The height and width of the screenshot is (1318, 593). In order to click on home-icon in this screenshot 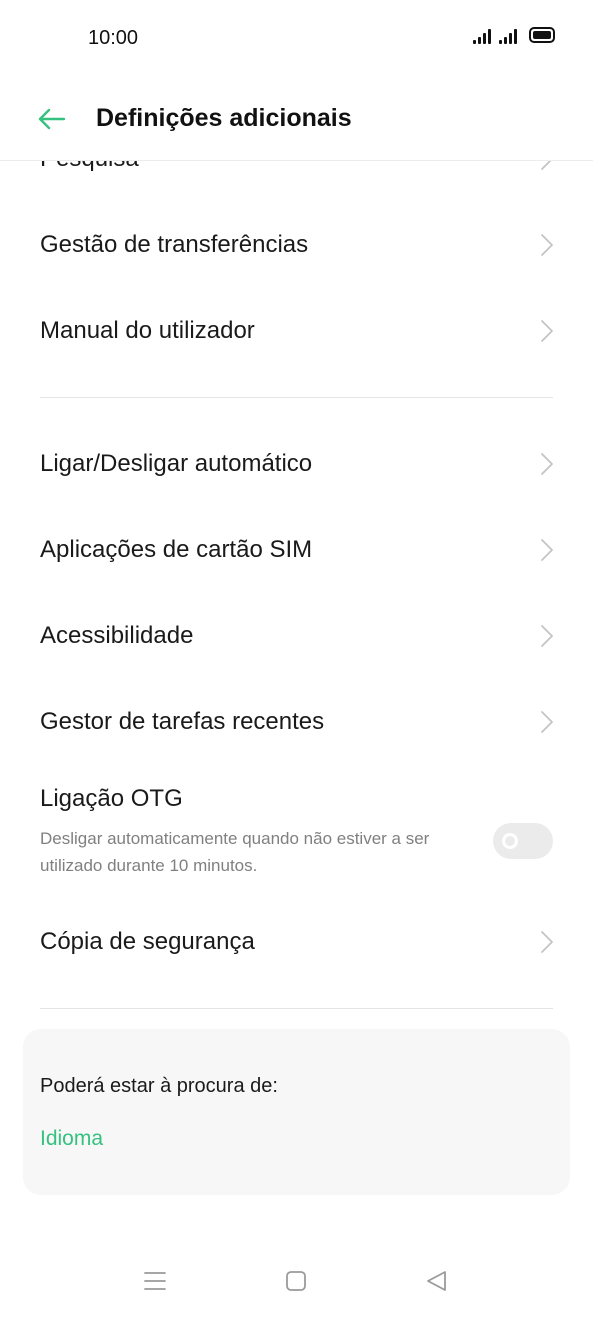, I will do `click(296, 1281)`.